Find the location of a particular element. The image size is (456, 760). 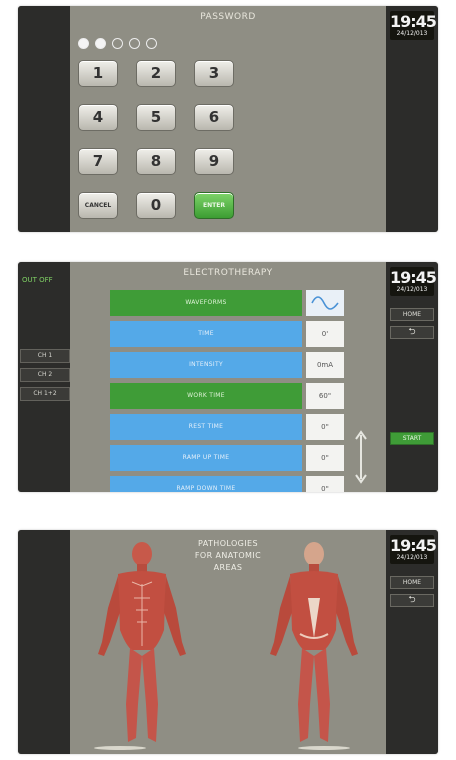

key-1: 1 is located at coordinates (98, 73).